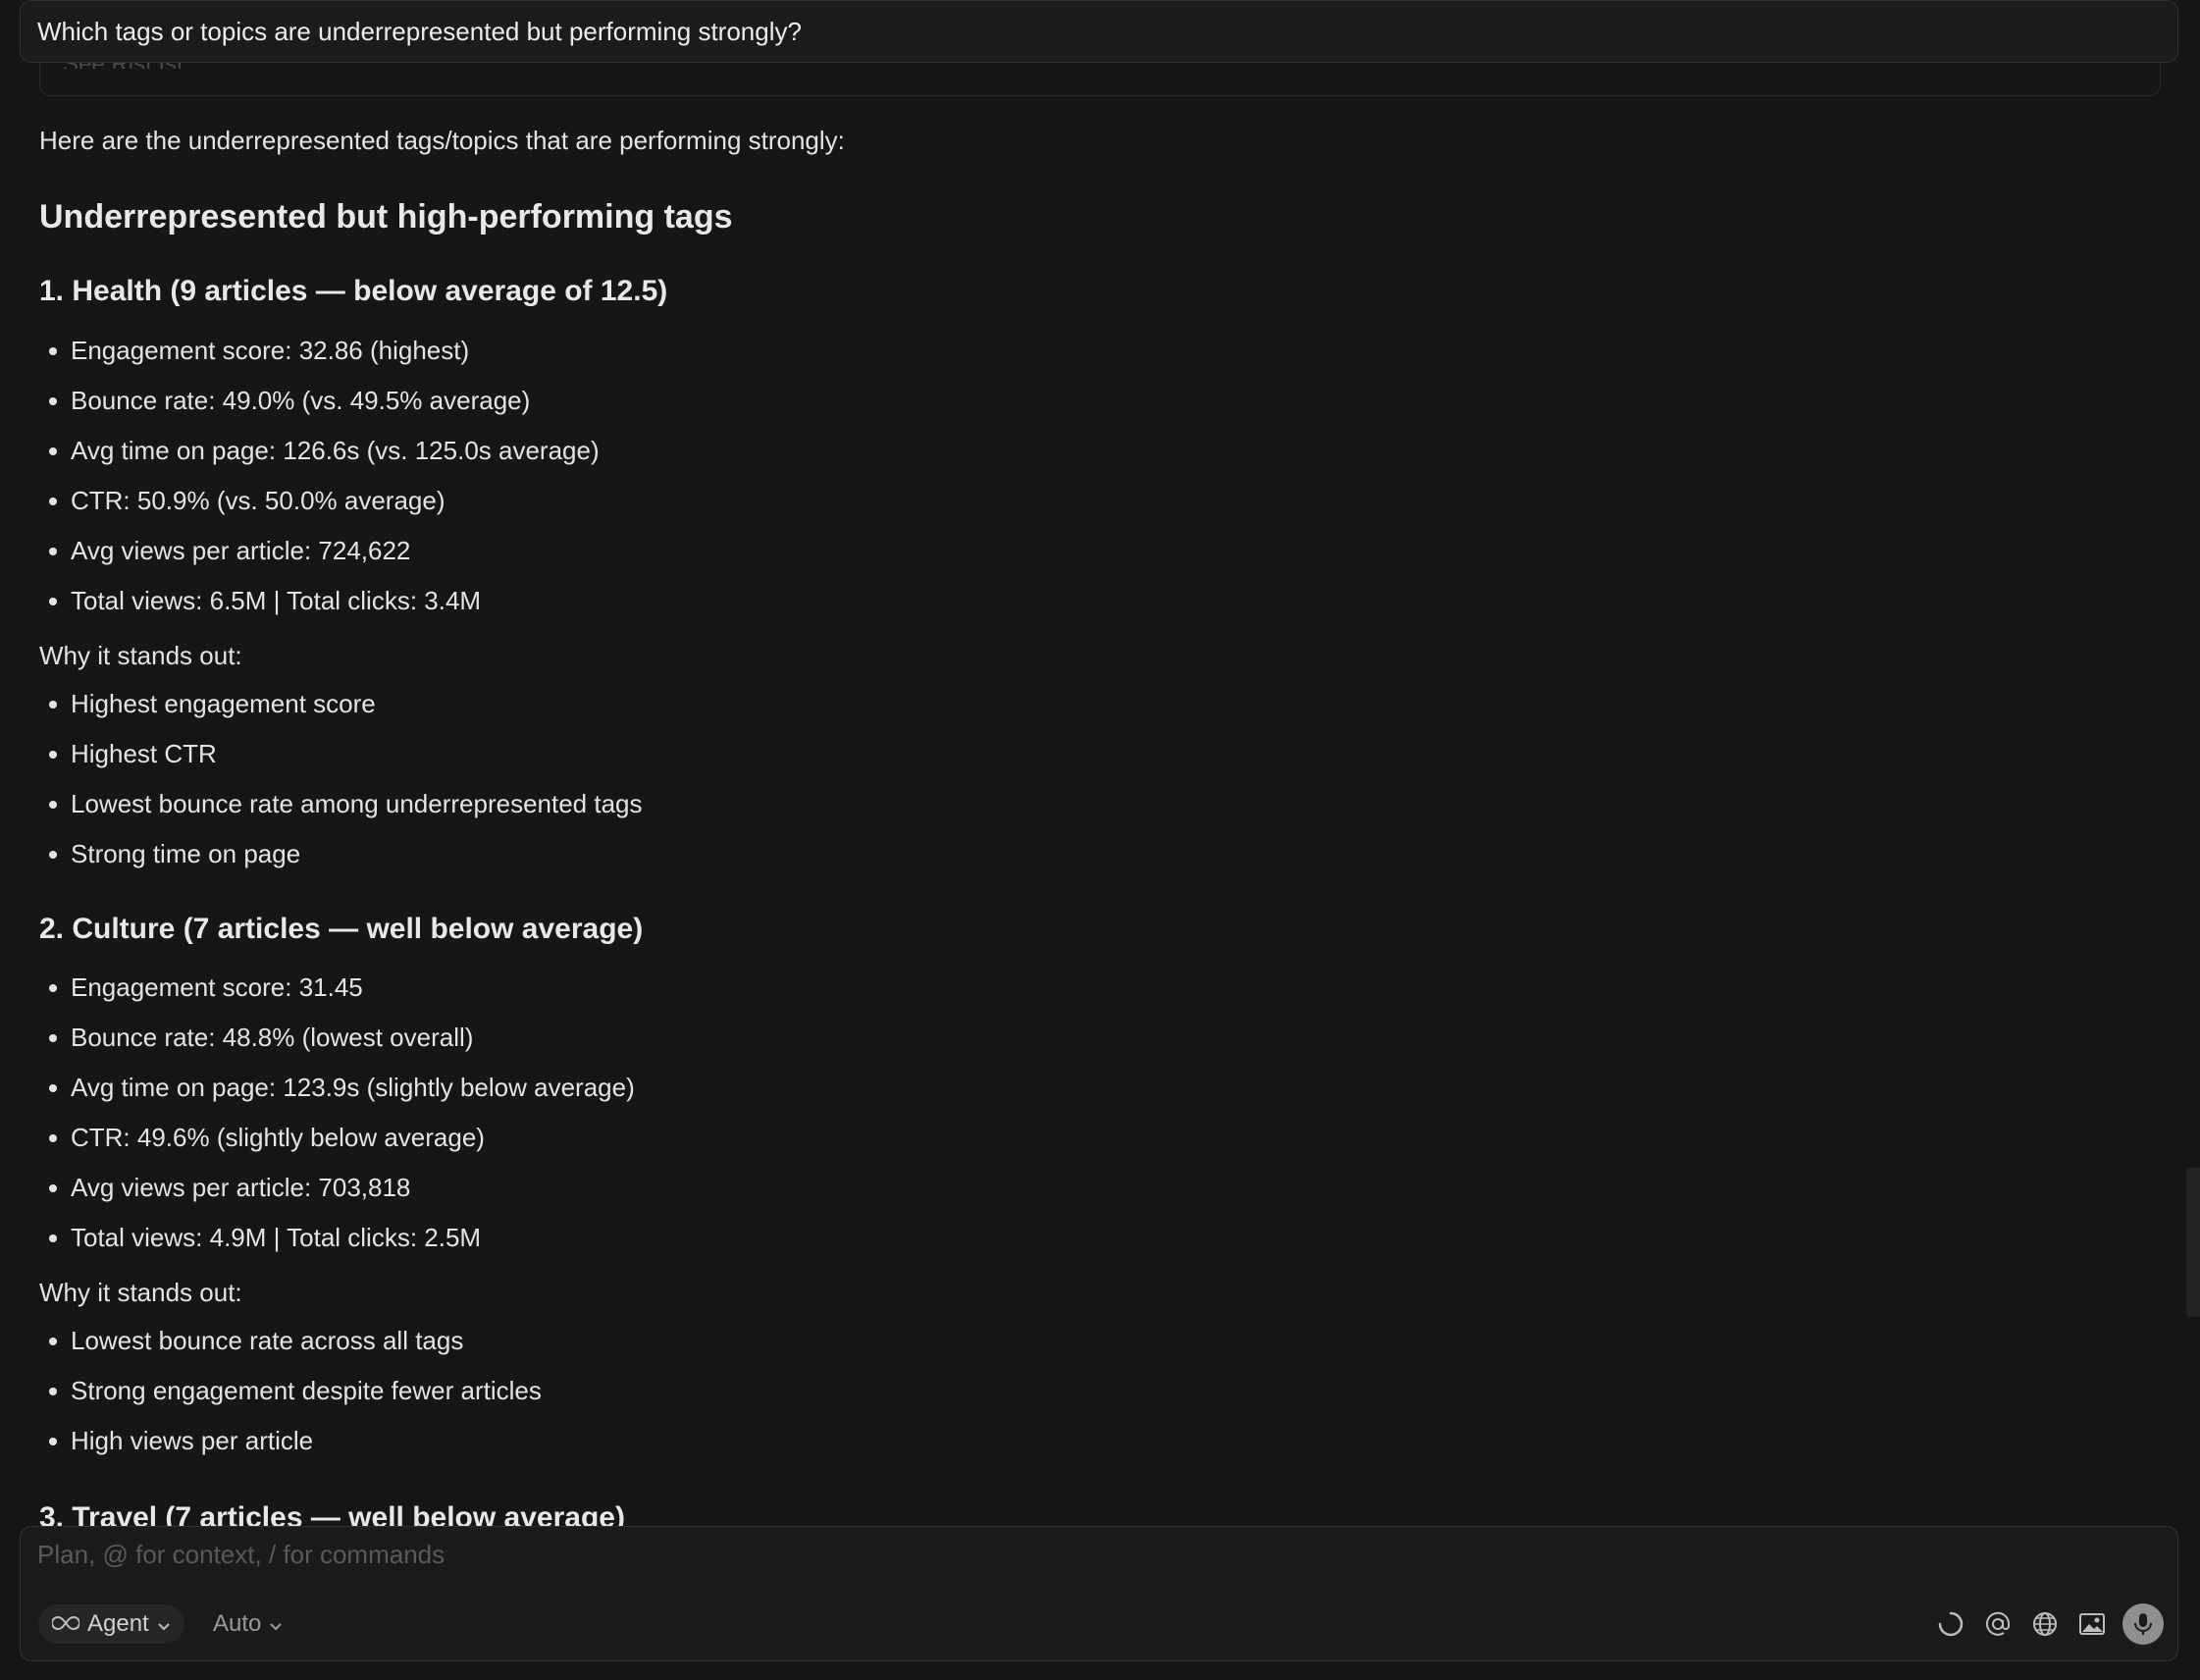 This screenshot has width=2200, height=1680. I want to click on why-label-health: Why it stands out:, so click(140, 655).